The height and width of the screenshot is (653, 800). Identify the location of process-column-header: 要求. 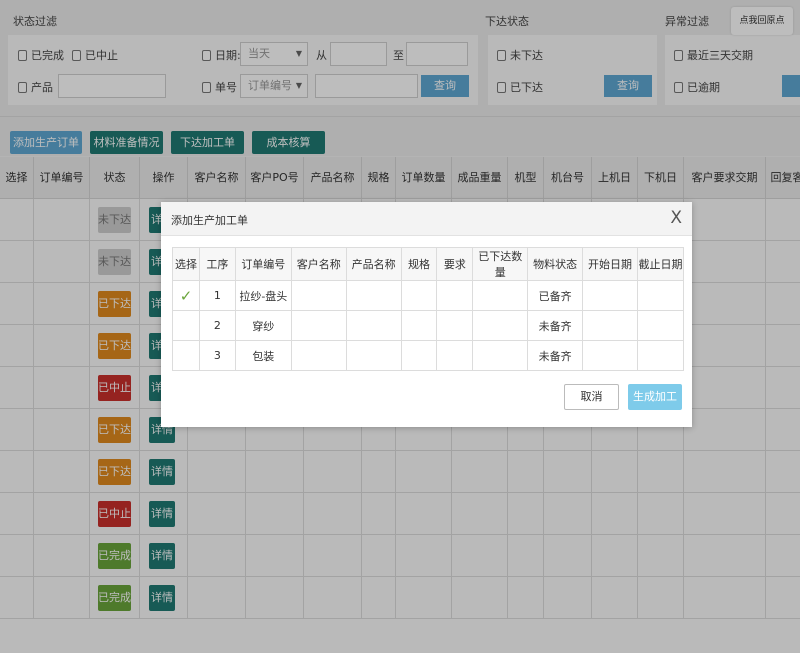
(455, 264).